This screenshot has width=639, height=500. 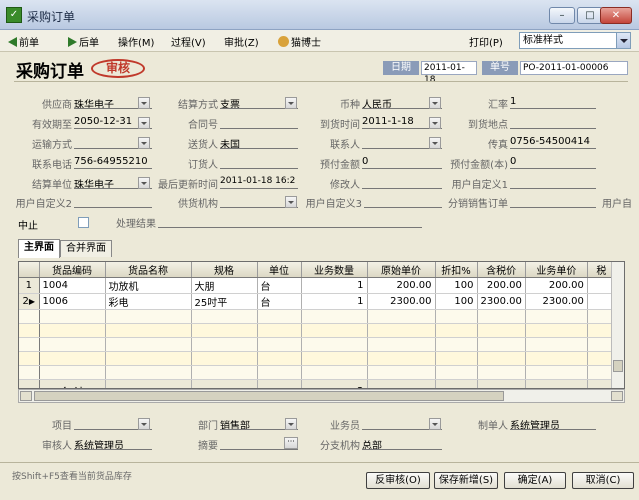 I want to click on last-update-field: 2011-01-18 16:2, so click(x=259, y=182).